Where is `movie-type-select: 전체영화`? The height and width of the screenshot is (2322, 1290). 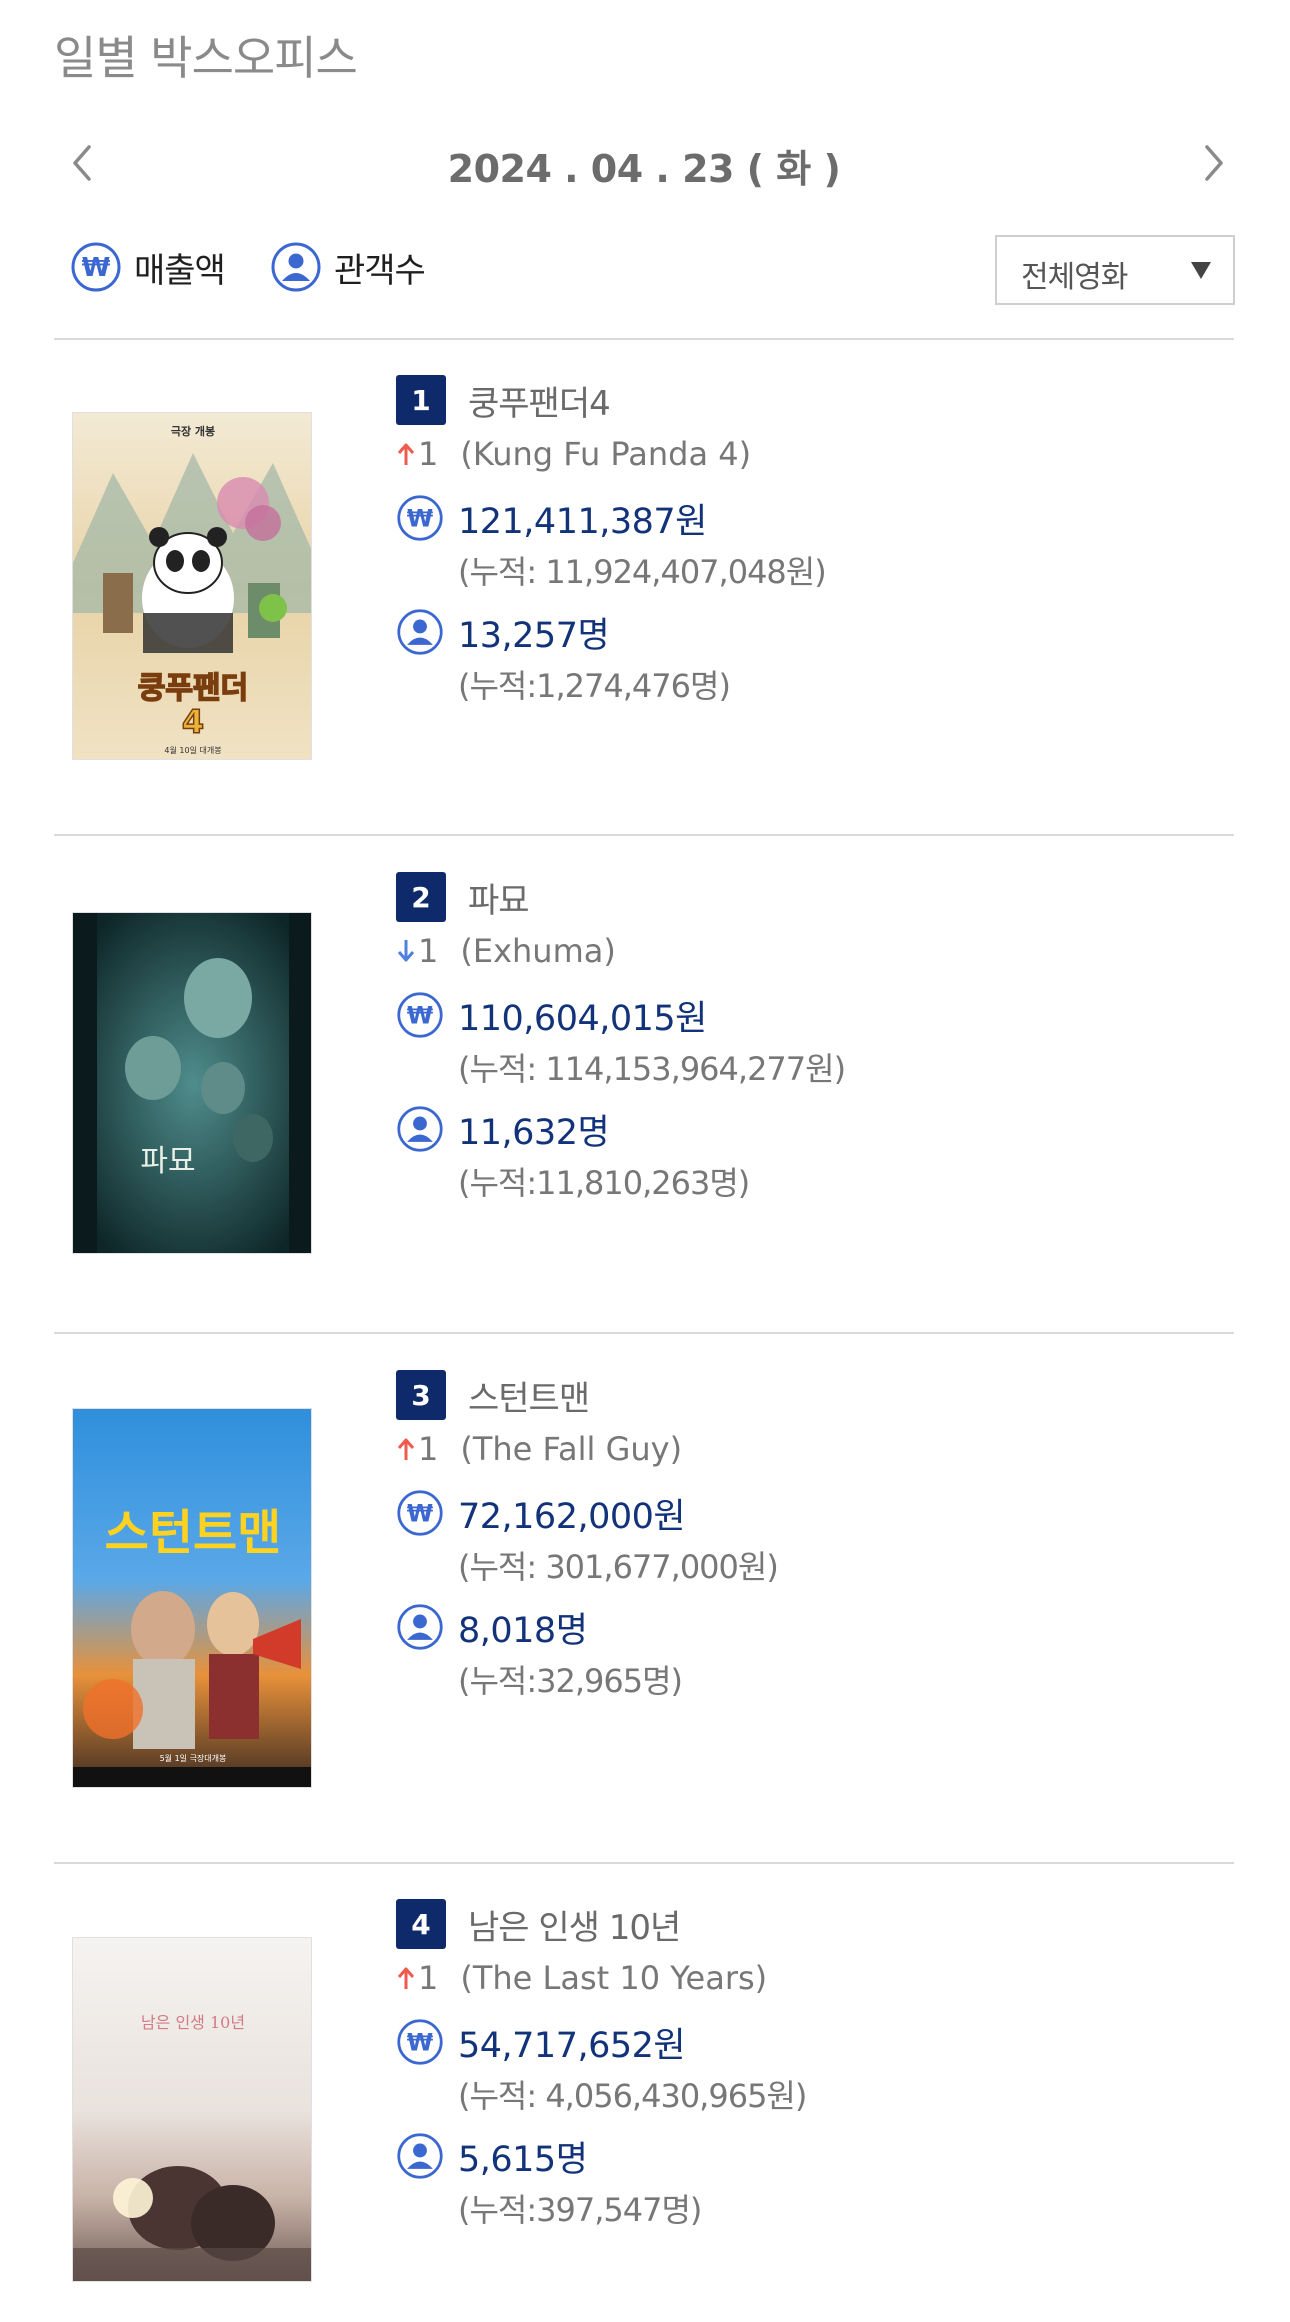 movie-type-select: 전체영화 is located at coordinates (1115, 270).